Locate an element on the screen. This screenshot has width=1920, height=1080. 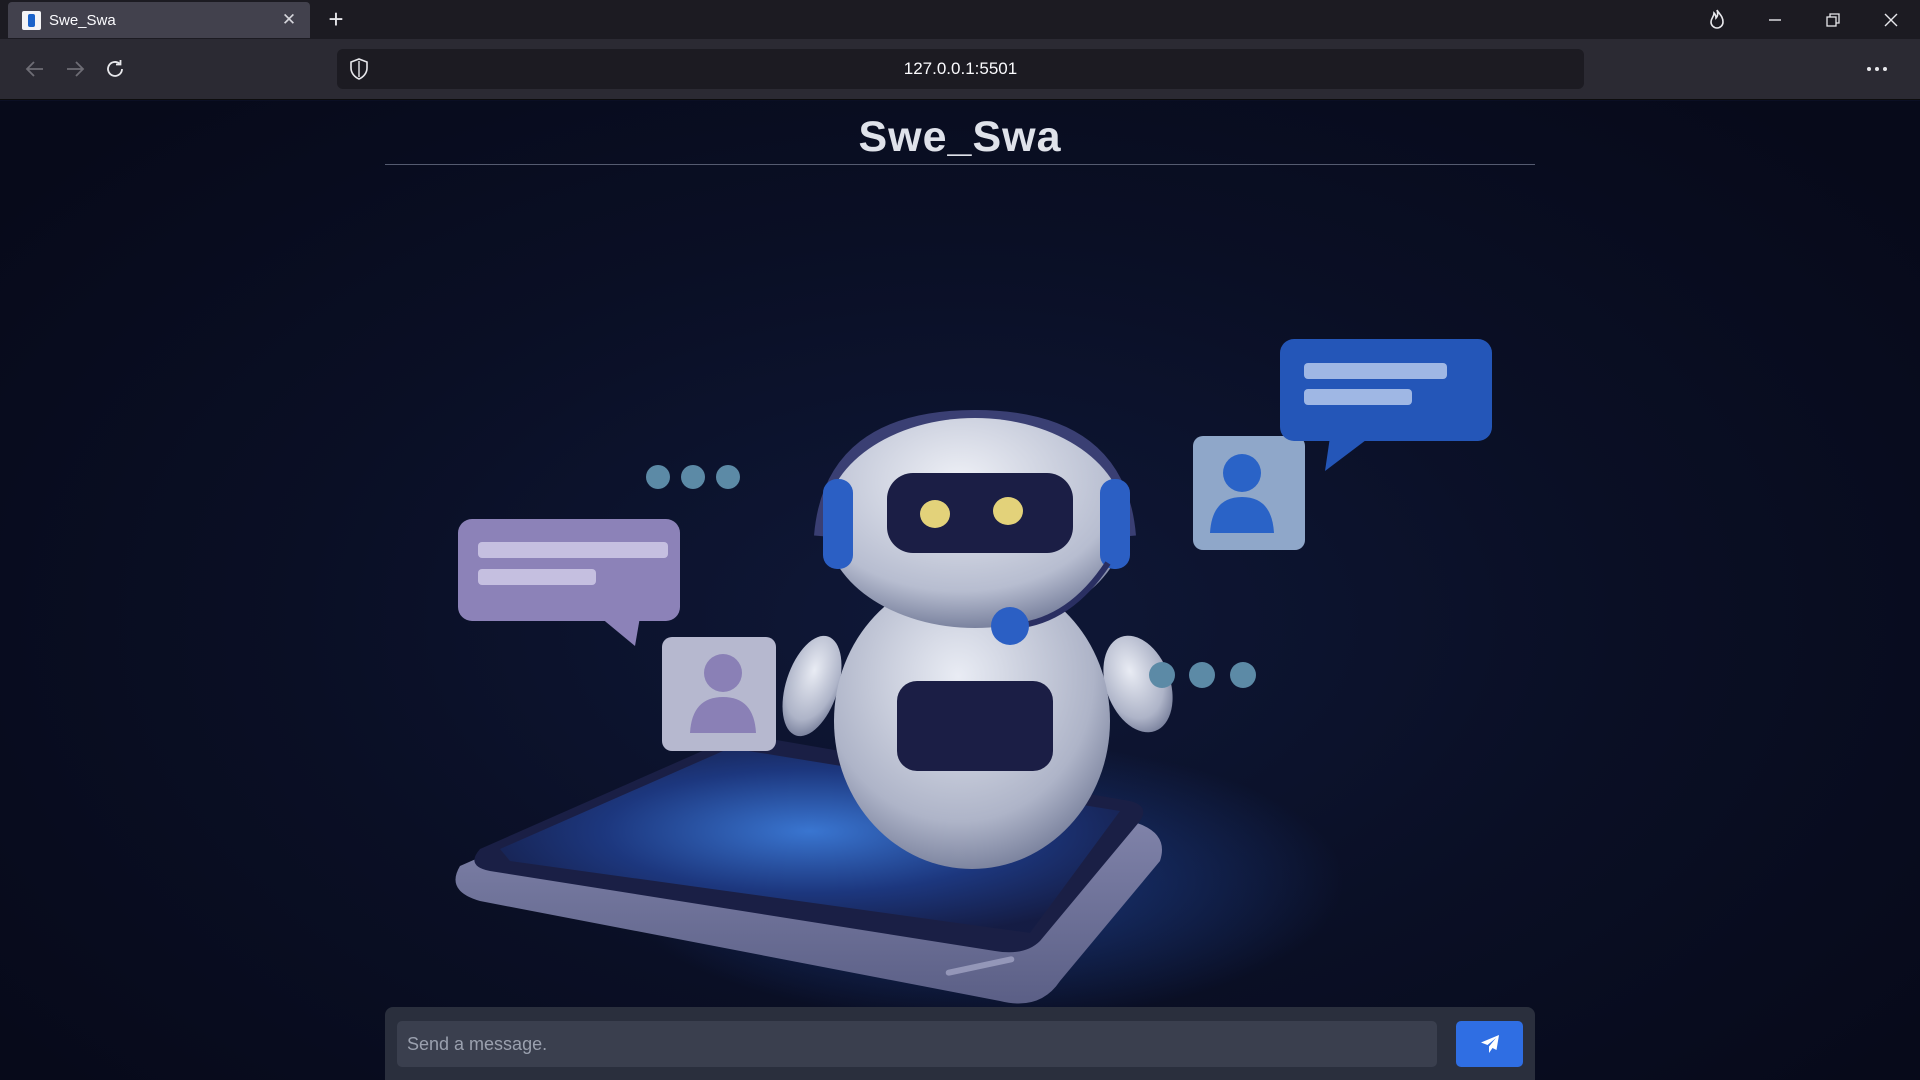
paper-plane-icon is located at coordinates (1489, 1044).